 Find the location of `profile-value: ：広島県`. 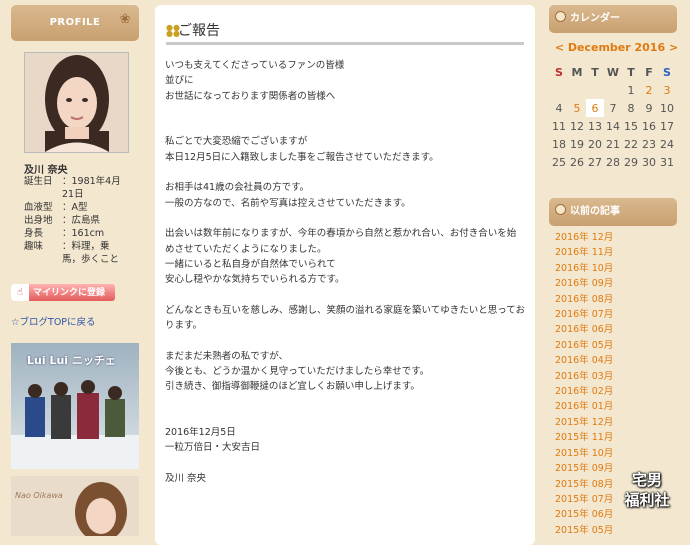

profile-value: ：広島県 is located at coordinates (81, 220).